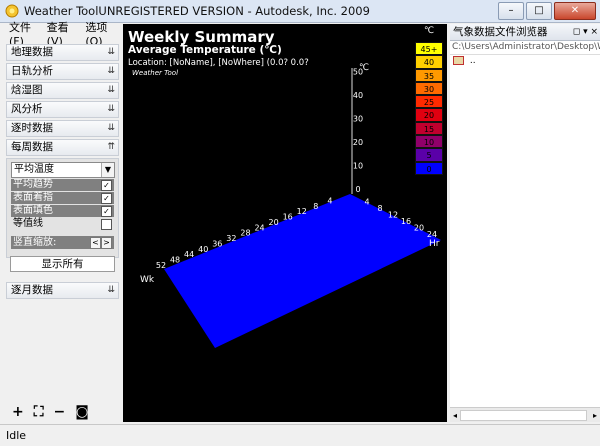 The width and height of the screenshot is (600, 446). What do you see at coordinates (429, 31) in the screenshot?
I see `legend-unit: ℃` at bounding box center [429, 31].